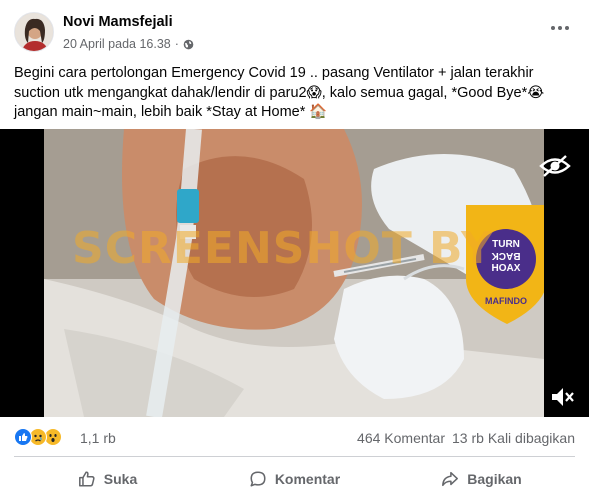 The height and width of the screenshot is (502, 589). I want to click on like-icon, so click(23, 437).